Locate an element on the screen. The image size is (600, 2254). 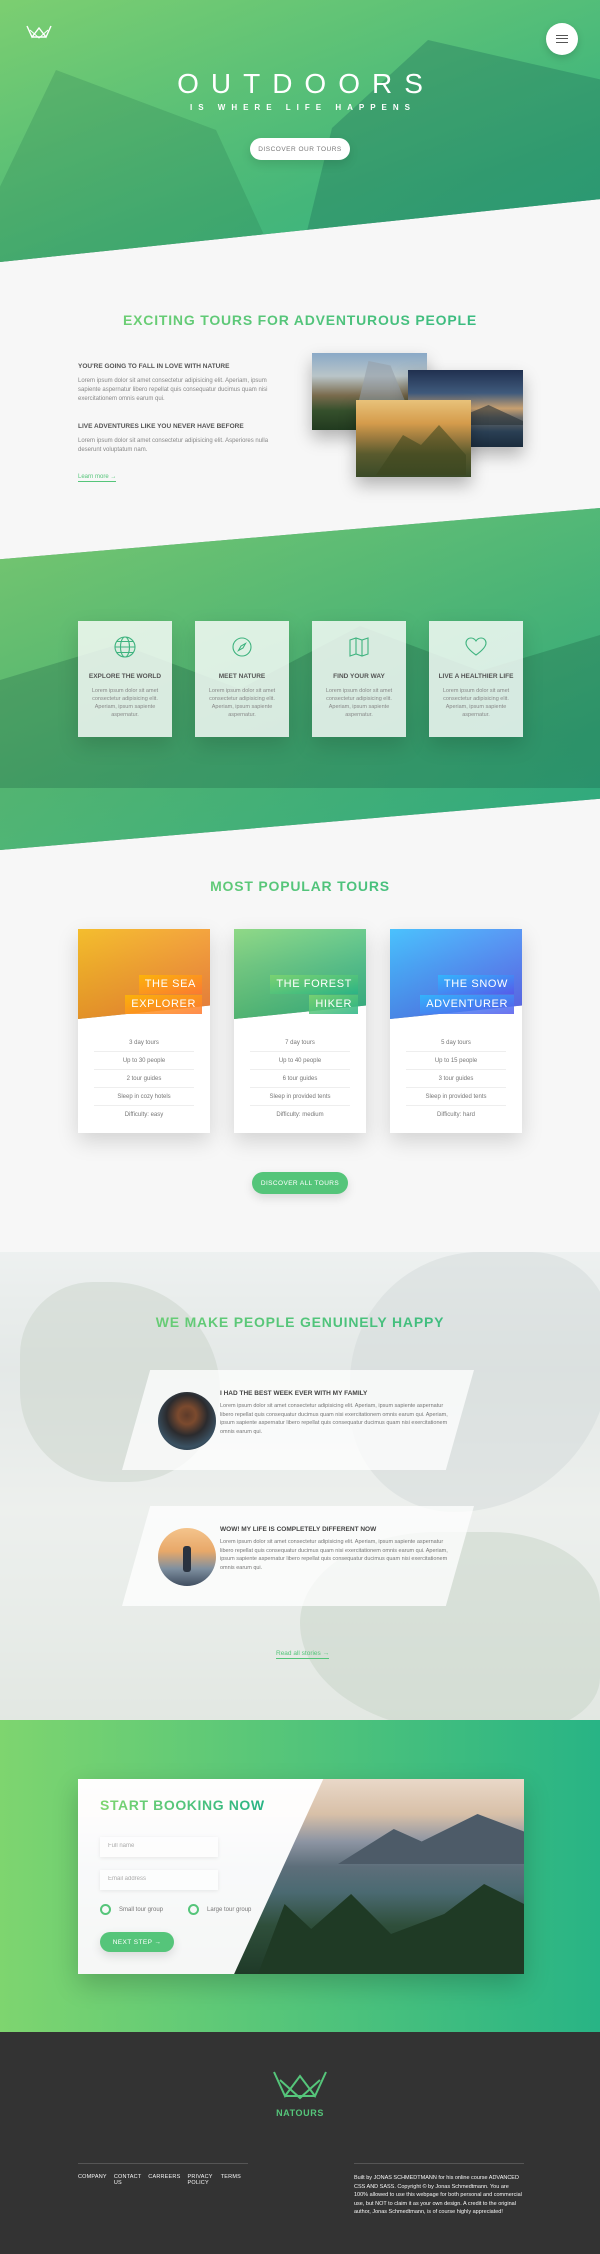
learn-more-link: Learn more → is located at coordinates (97, 478).